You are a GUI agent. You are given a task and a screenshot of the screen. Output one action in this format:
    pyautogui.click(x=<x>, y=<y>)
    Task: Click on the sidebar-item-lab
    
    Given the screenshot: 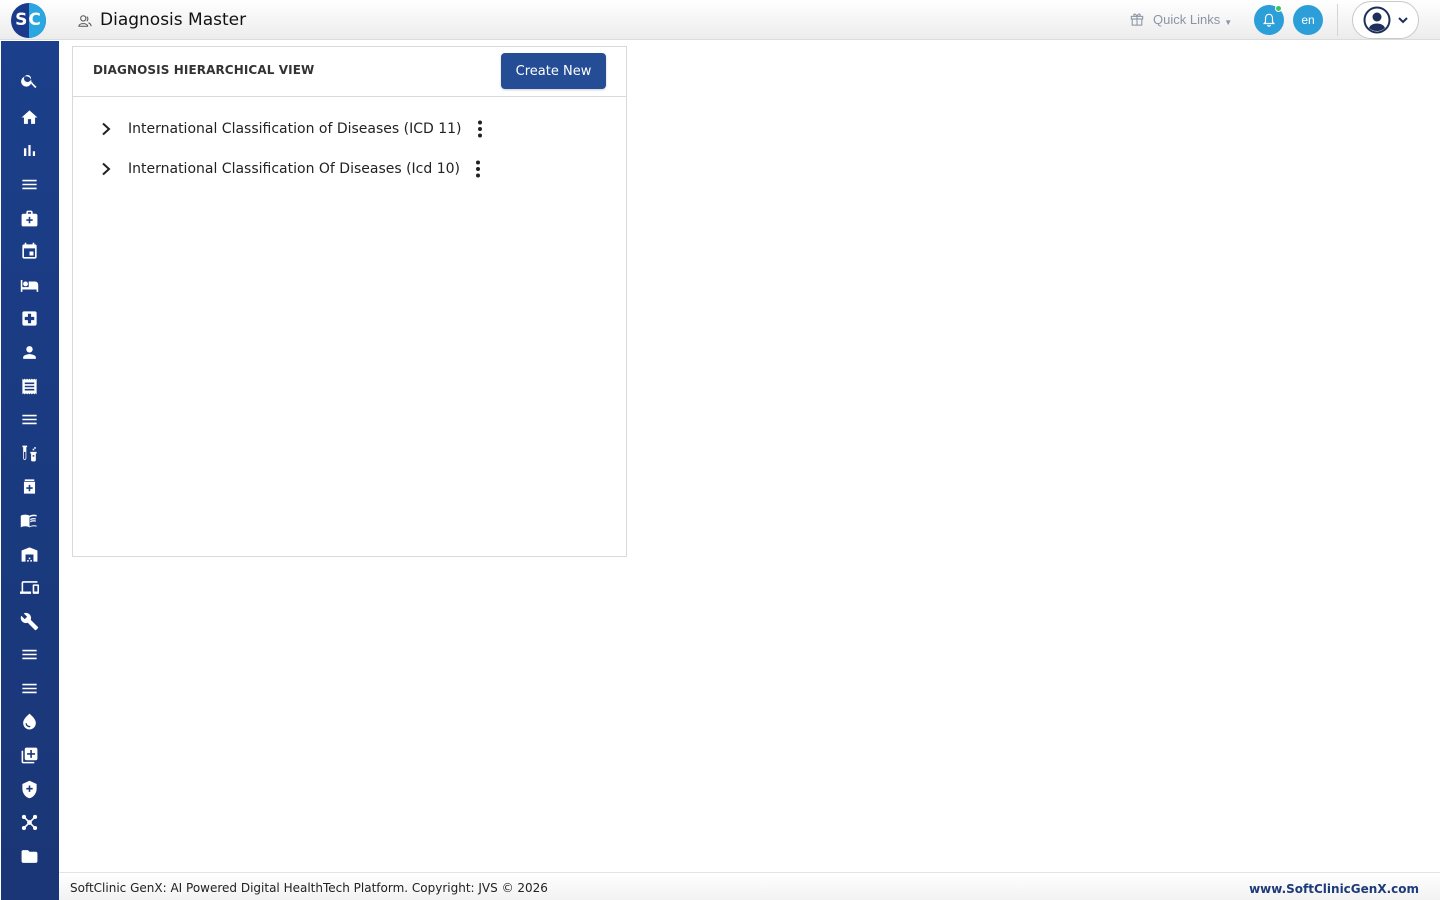 What is the action you would take?
    pyautogui.click(x=29, y=453)
    